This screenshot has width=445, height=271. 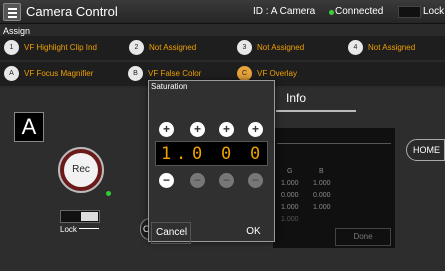 I want to click on done-button: Done, so click(x=363, y=237).